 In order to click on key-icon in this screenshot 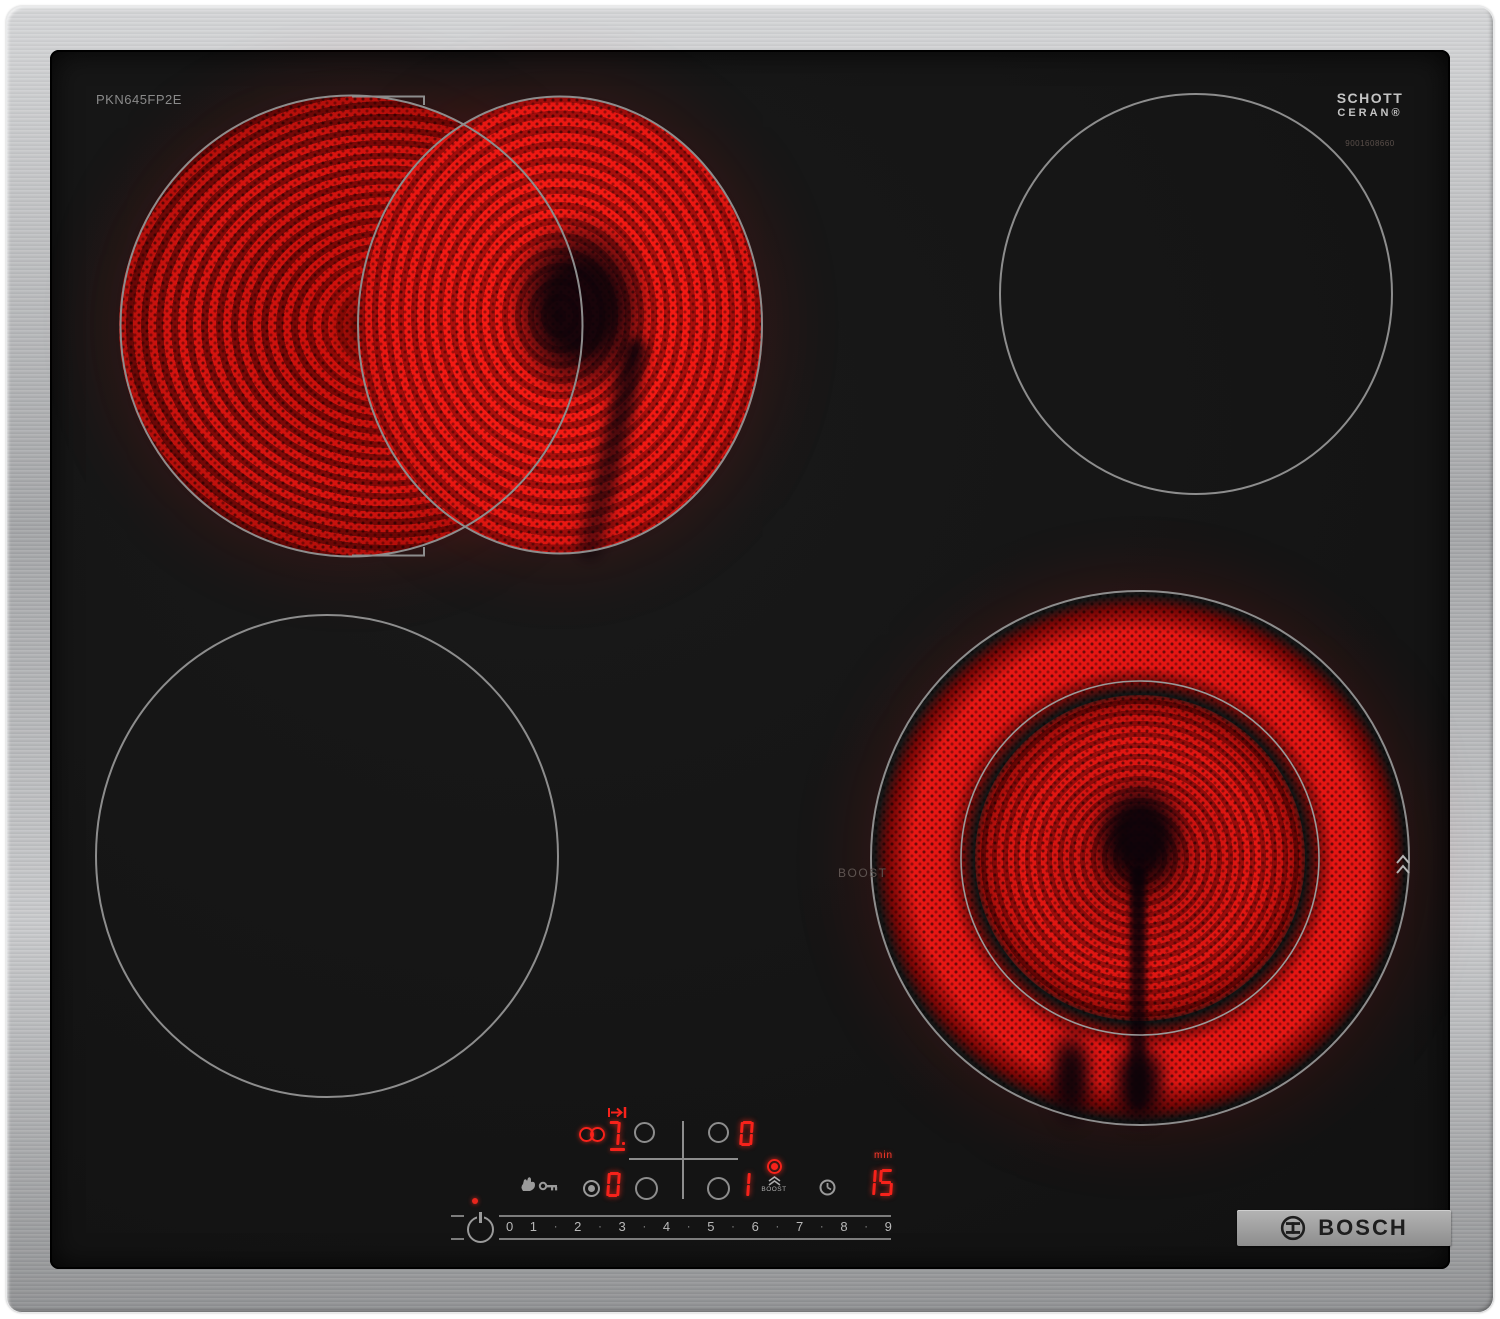, I will do `click(543, 1186)`.